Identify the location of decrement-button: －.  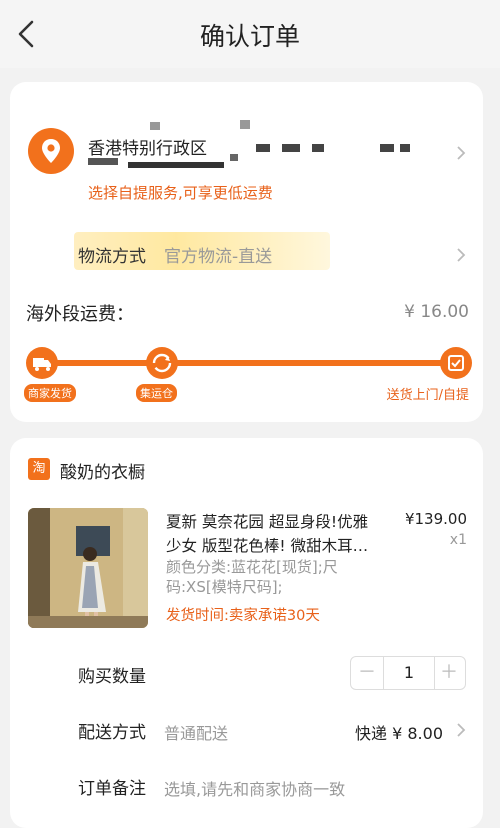
(367, 673).